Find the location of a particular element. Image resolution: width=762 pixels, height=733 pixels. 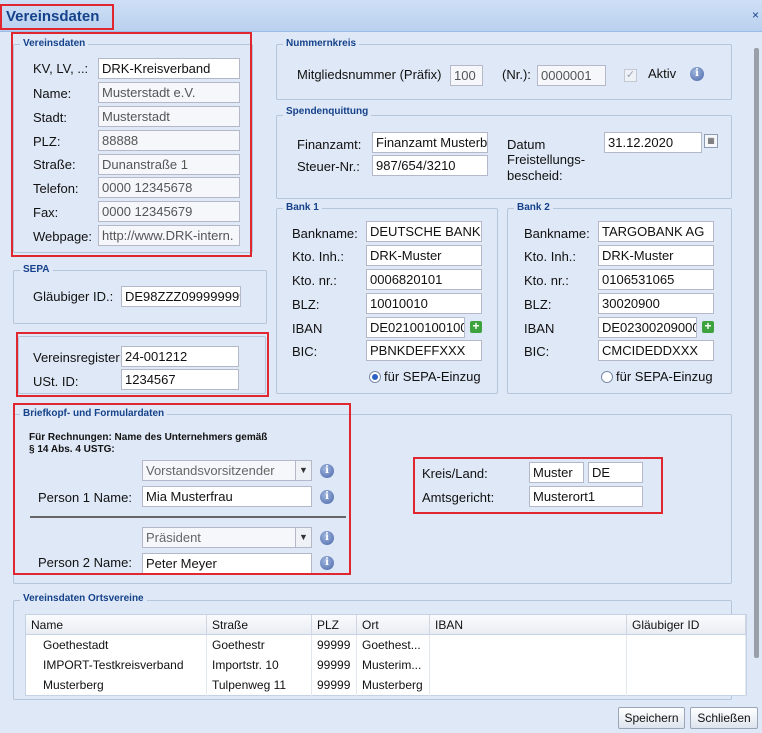

telefon-label: Telefon: is located at coordinates (56, 188).